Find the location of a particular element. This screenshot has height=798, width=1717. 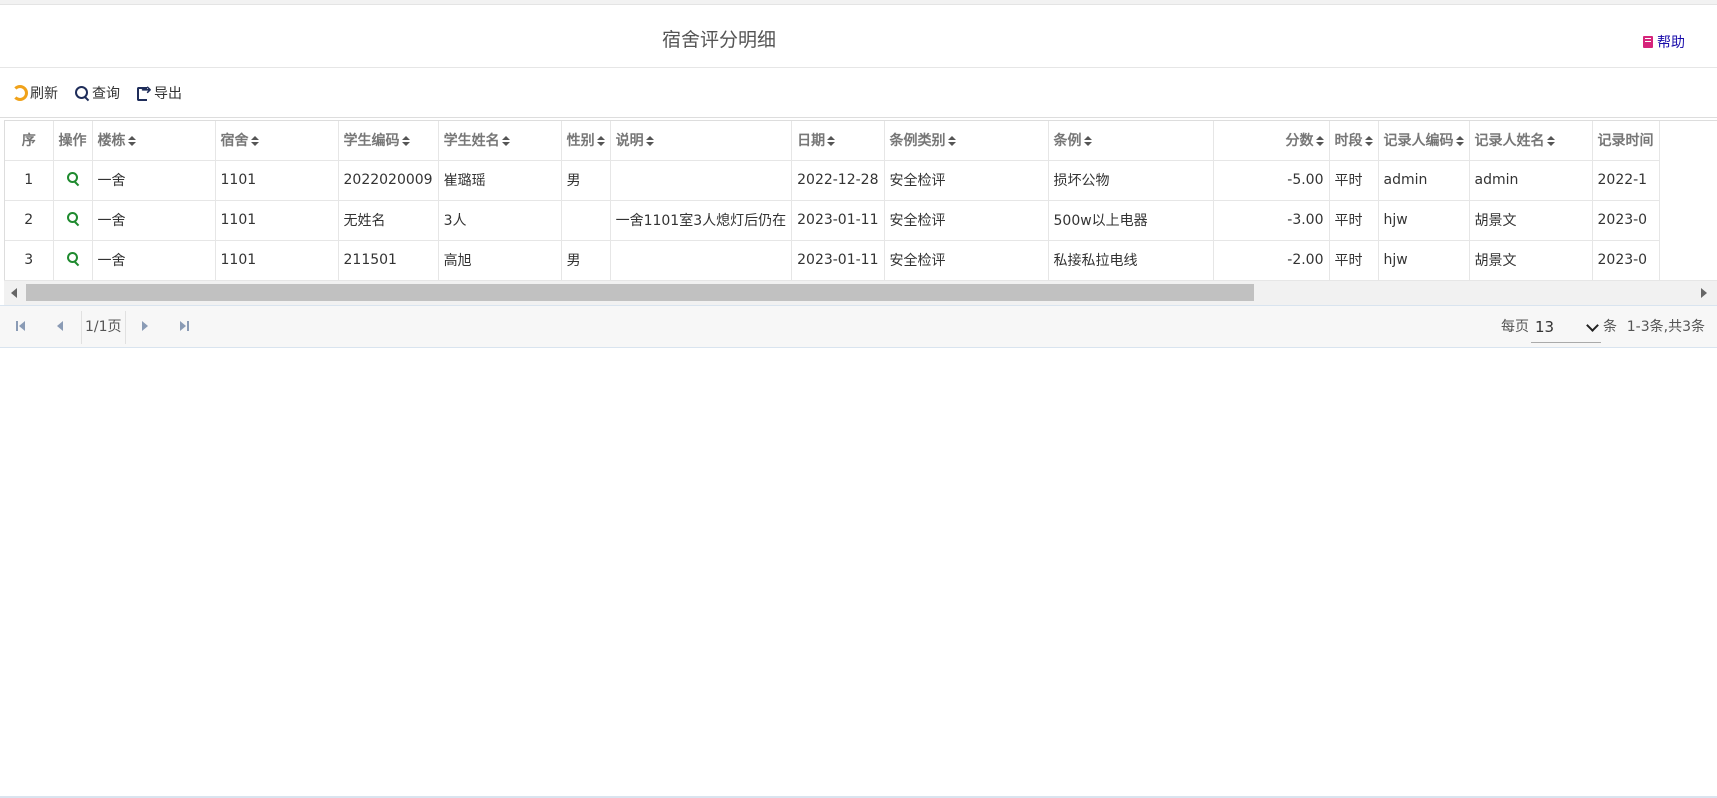

column-header-period: 时段 is located at coordinates (1354, 141).